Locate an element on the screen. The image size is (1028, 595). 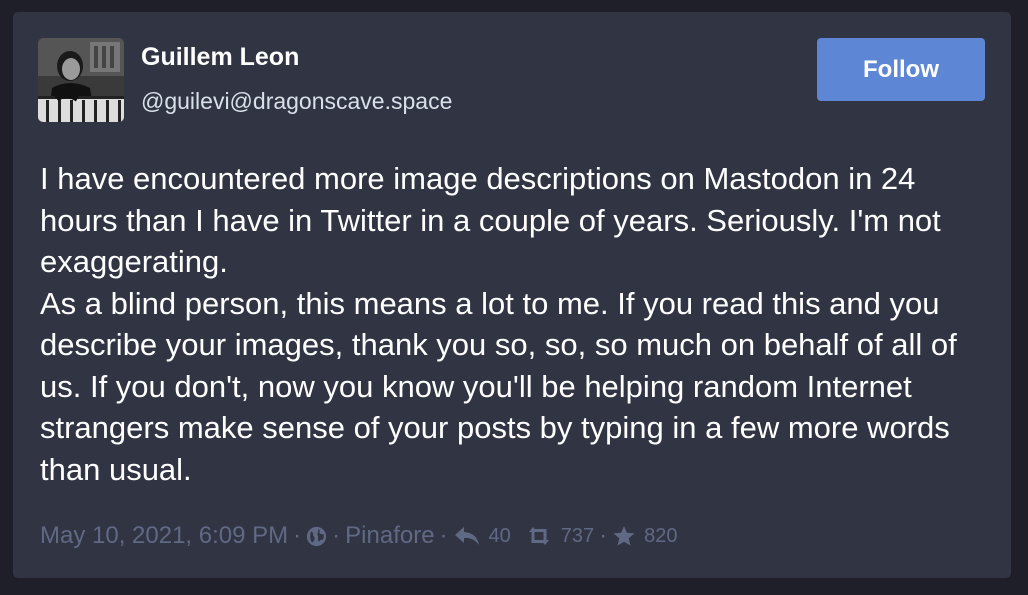
star-icon is located at coordinates (624, 536).